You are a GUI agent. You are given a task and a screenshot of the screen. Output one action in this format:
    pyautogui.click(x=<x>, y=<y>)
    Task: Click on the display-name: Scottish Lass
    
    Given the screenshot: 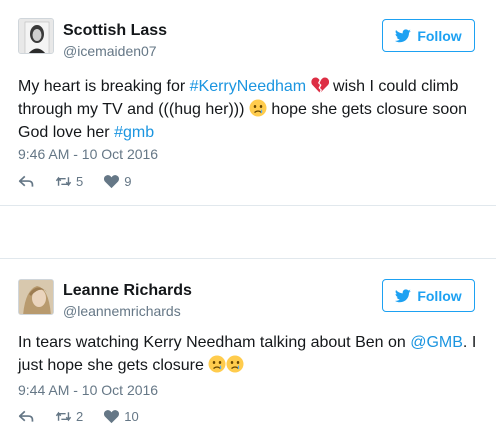 What is the action you would take?
    pyautogui.click(x=115, y=31)
    